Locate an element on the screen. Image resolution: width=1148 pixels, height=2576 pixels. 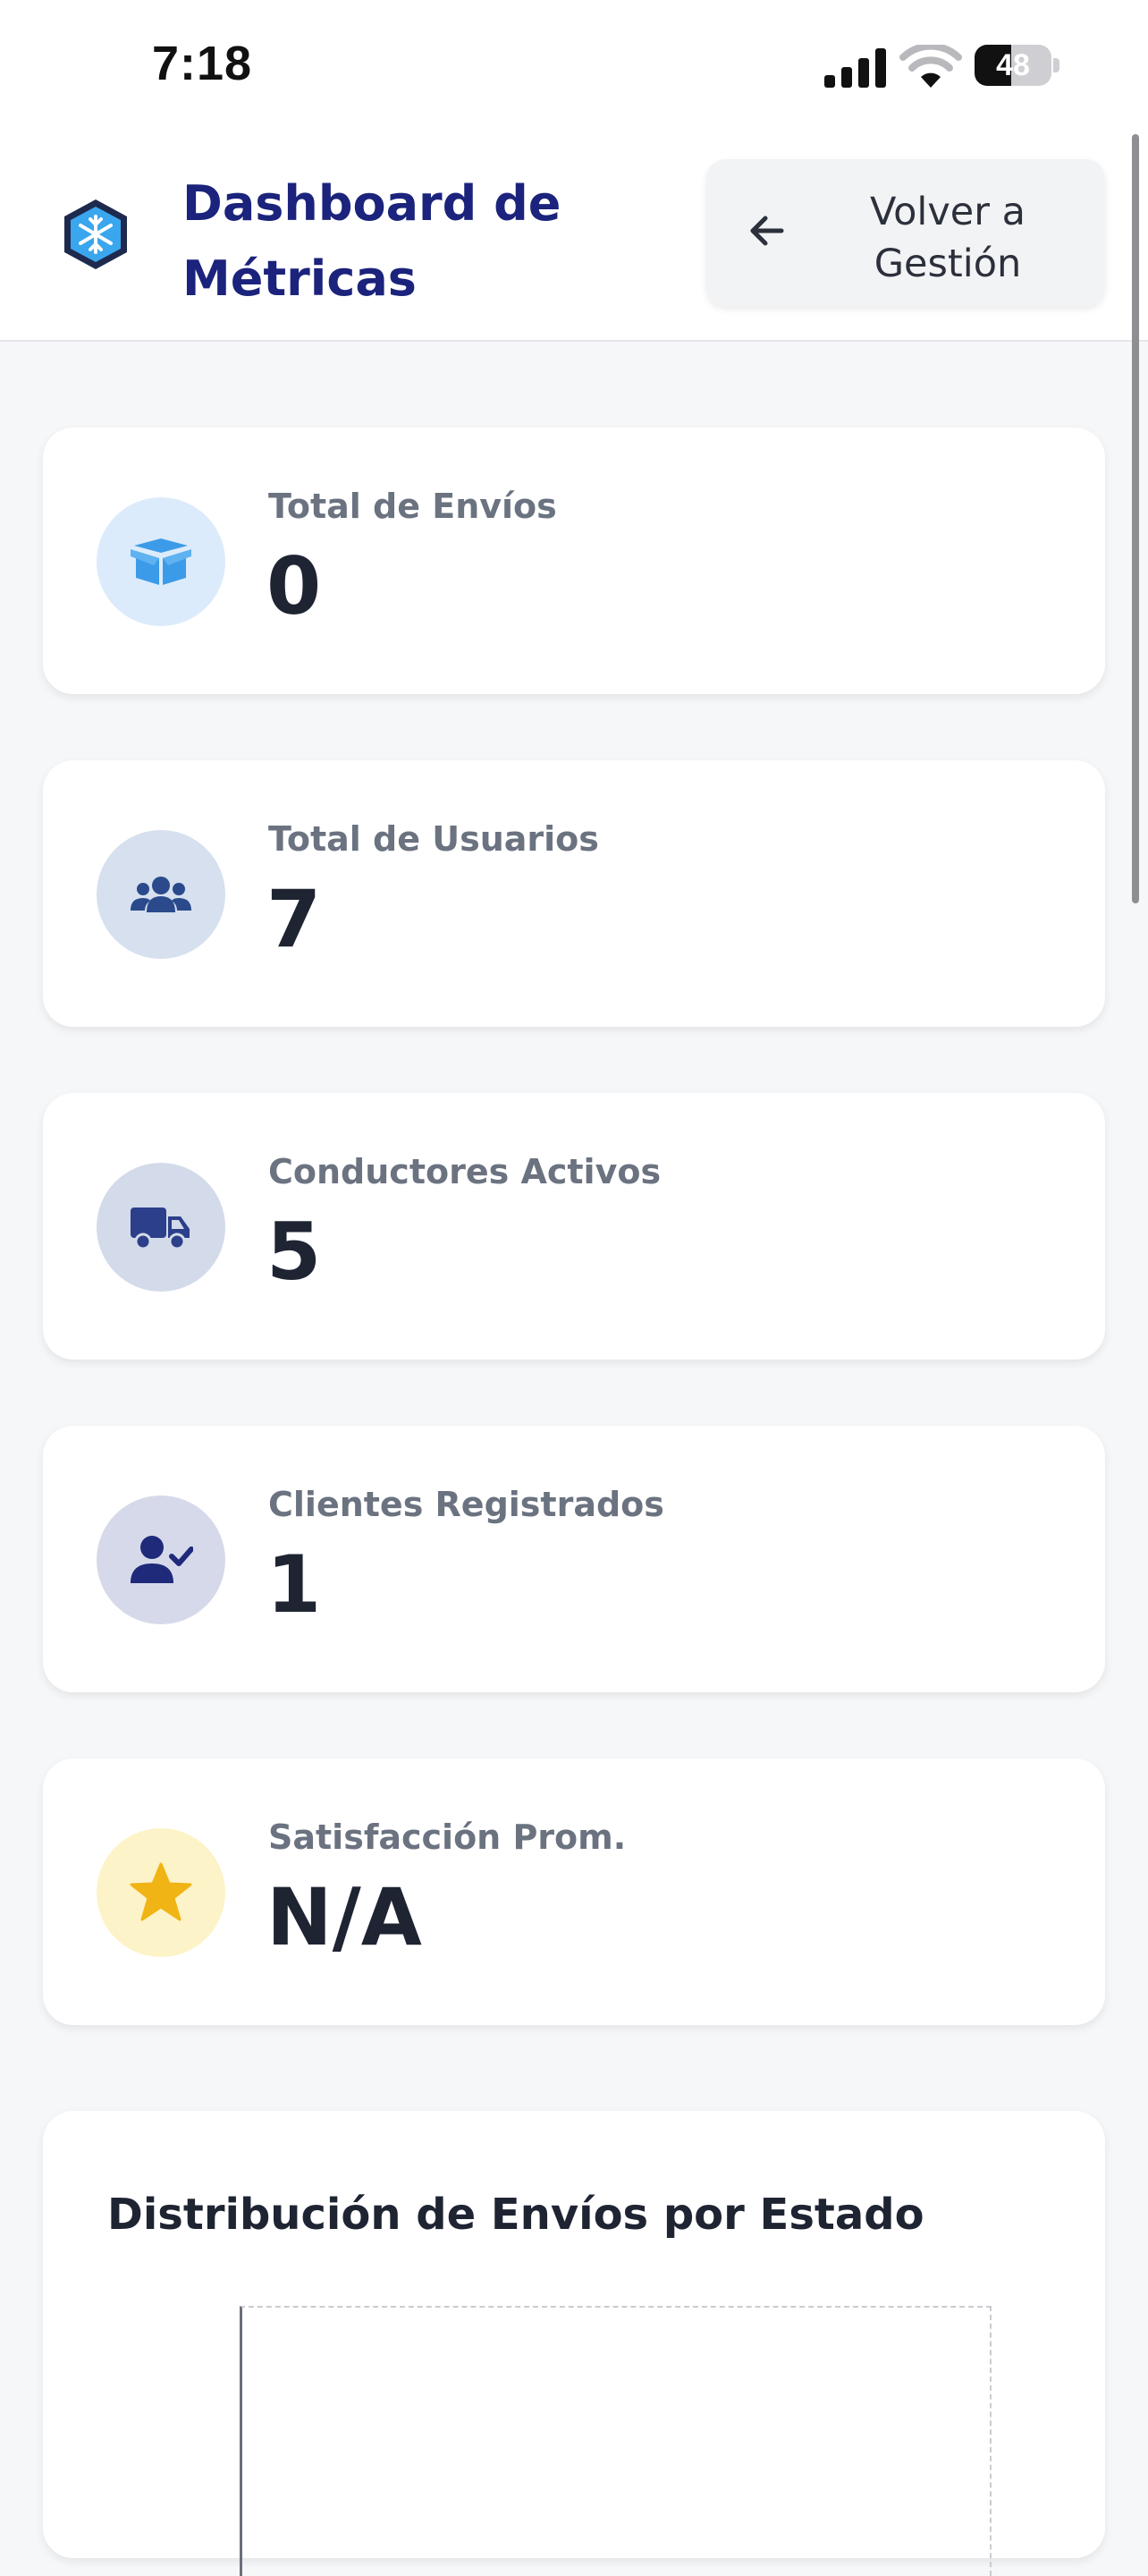
metric-card-total-users: Total de Usuarios 7 is located at coordinates (574, 893).